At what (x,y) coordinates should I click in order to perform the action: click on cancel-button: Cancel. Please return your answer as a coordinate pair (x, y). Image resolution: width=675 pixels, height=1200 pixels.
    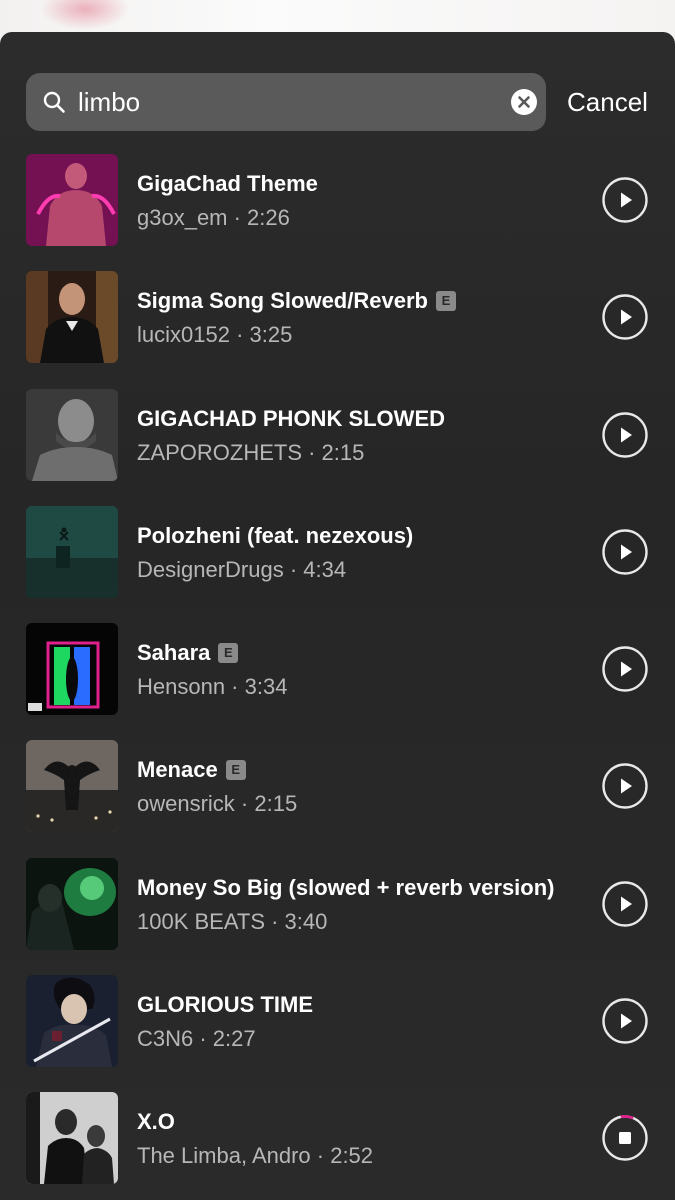
    Looking at the image, I should click on (607, 102).